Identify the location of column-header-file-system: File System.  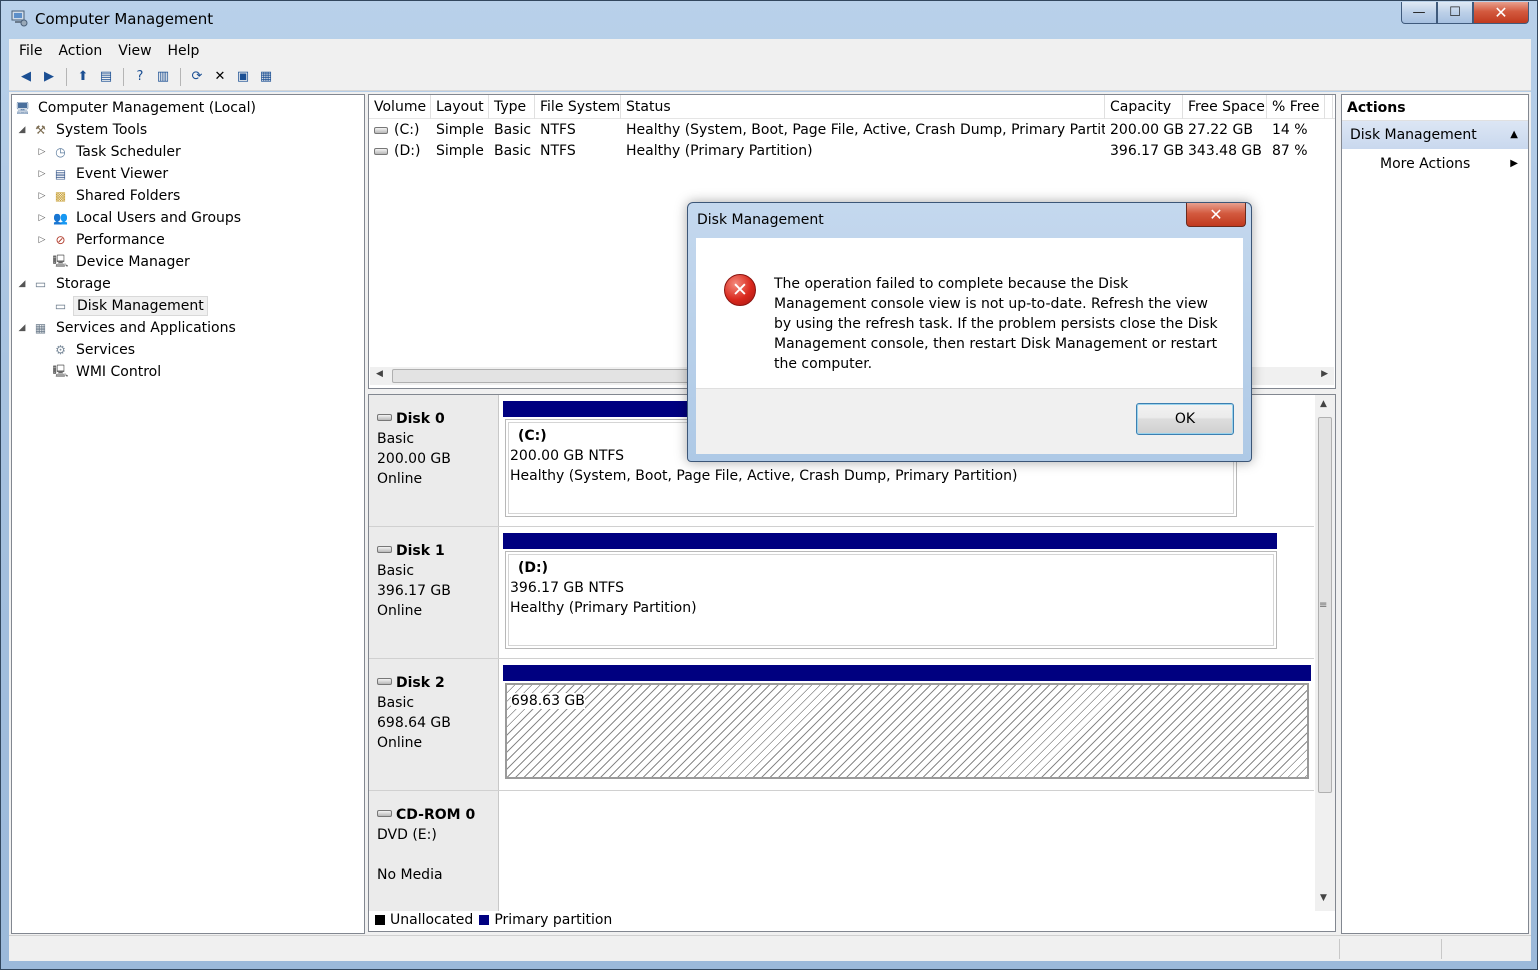
(578, 107).